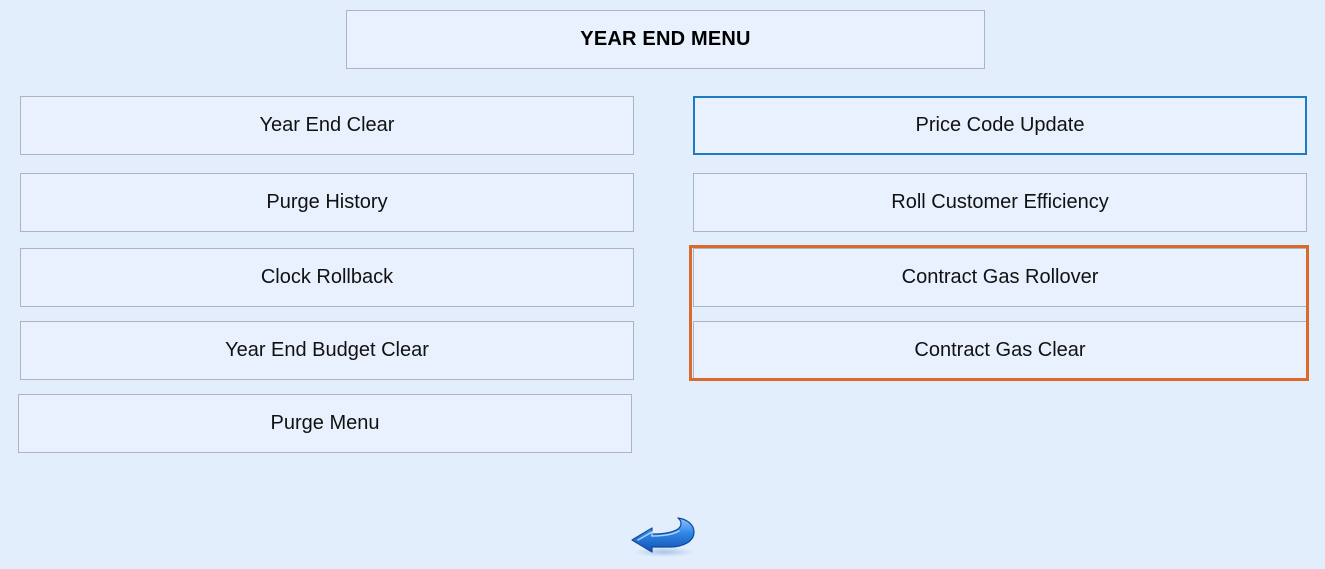 Image resolution: width=1325 pixels, height=569 pixels. Describe the element at coordinates (327, 125) in the screenshot. I see `year-end-clear-button: Year End Clear` at that location.